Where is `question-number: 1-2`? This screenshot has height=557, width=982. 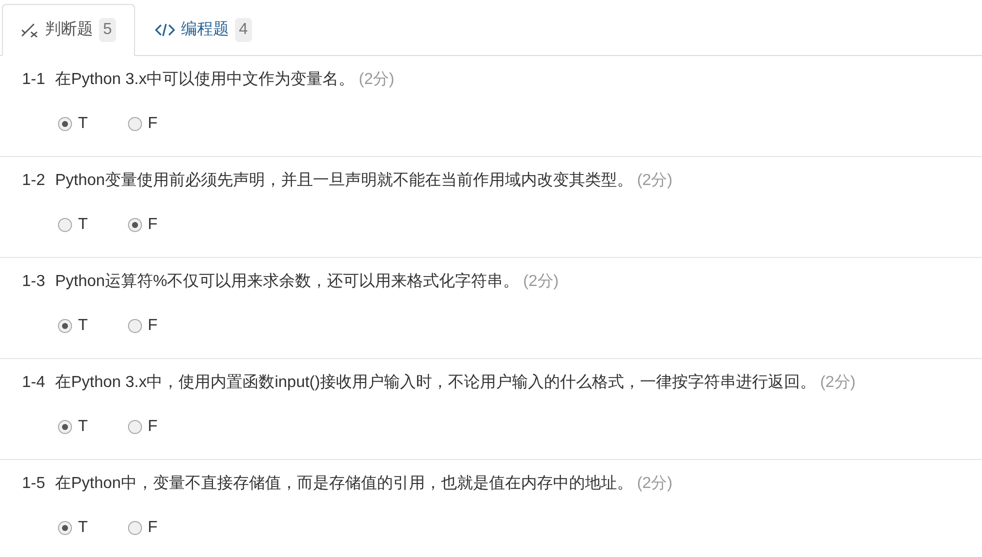
question-number: 1-2 is located at coordinates (34, 181).